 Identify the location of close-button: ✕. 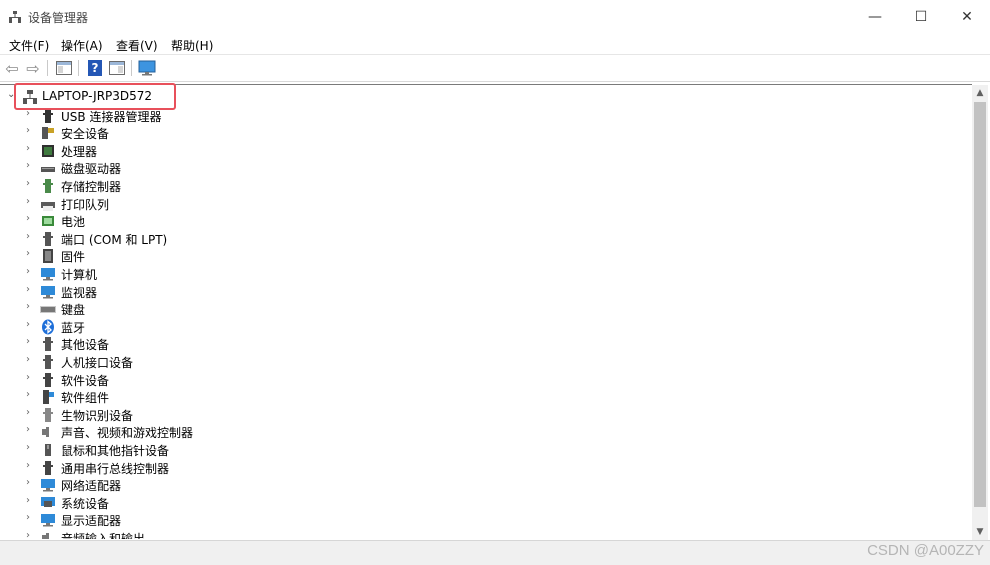
(967, 17).